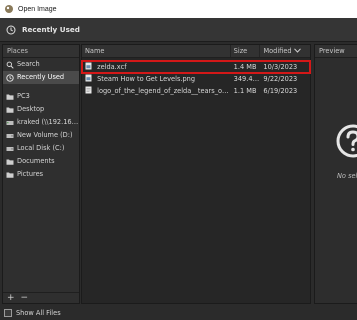  I want to click on places-header: Places, so click(41, 51).